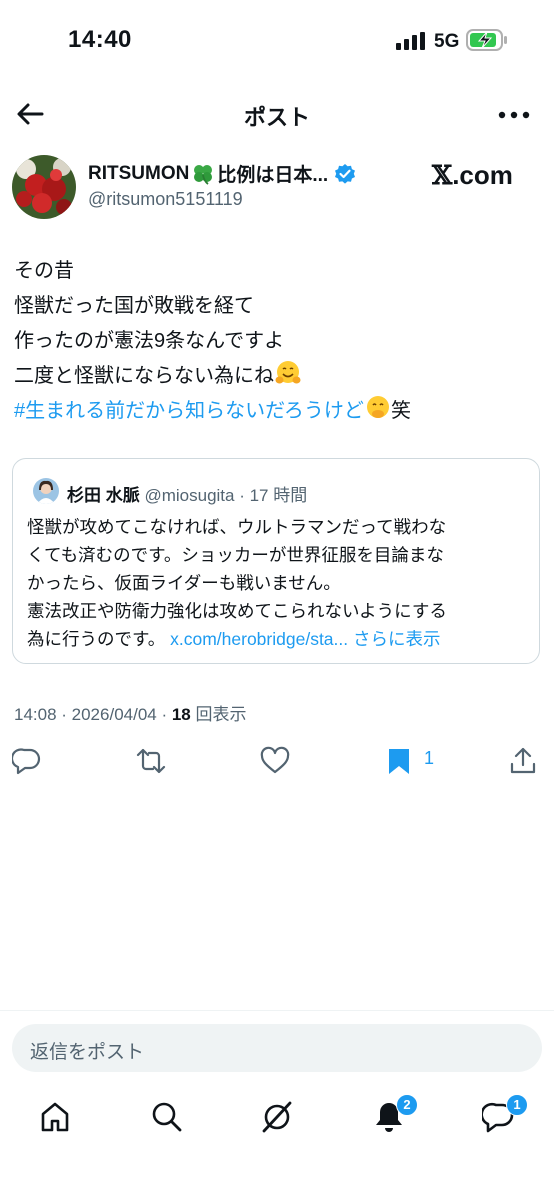  I want to click on hand-over-mouth-emoji-icon, so click(377, 407).